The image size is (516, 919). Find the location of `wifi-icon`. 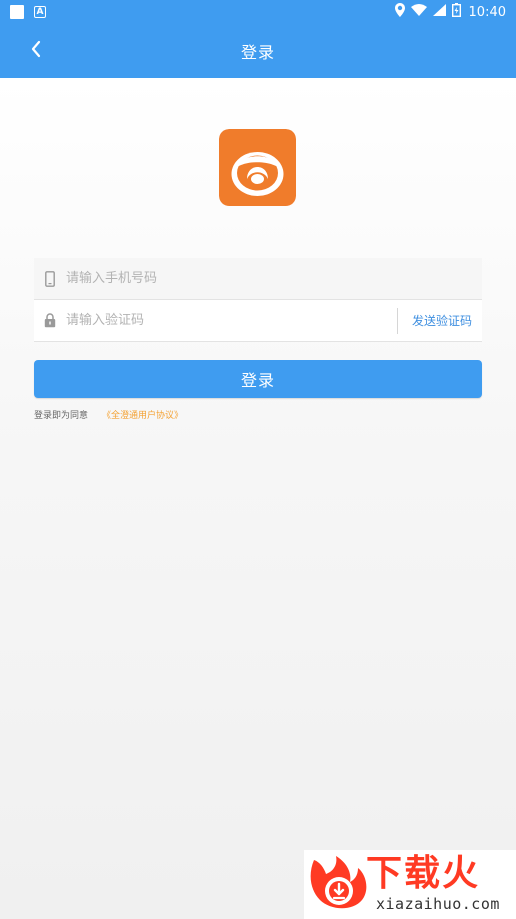

wifi-icon is located at coordinates (418, 12).